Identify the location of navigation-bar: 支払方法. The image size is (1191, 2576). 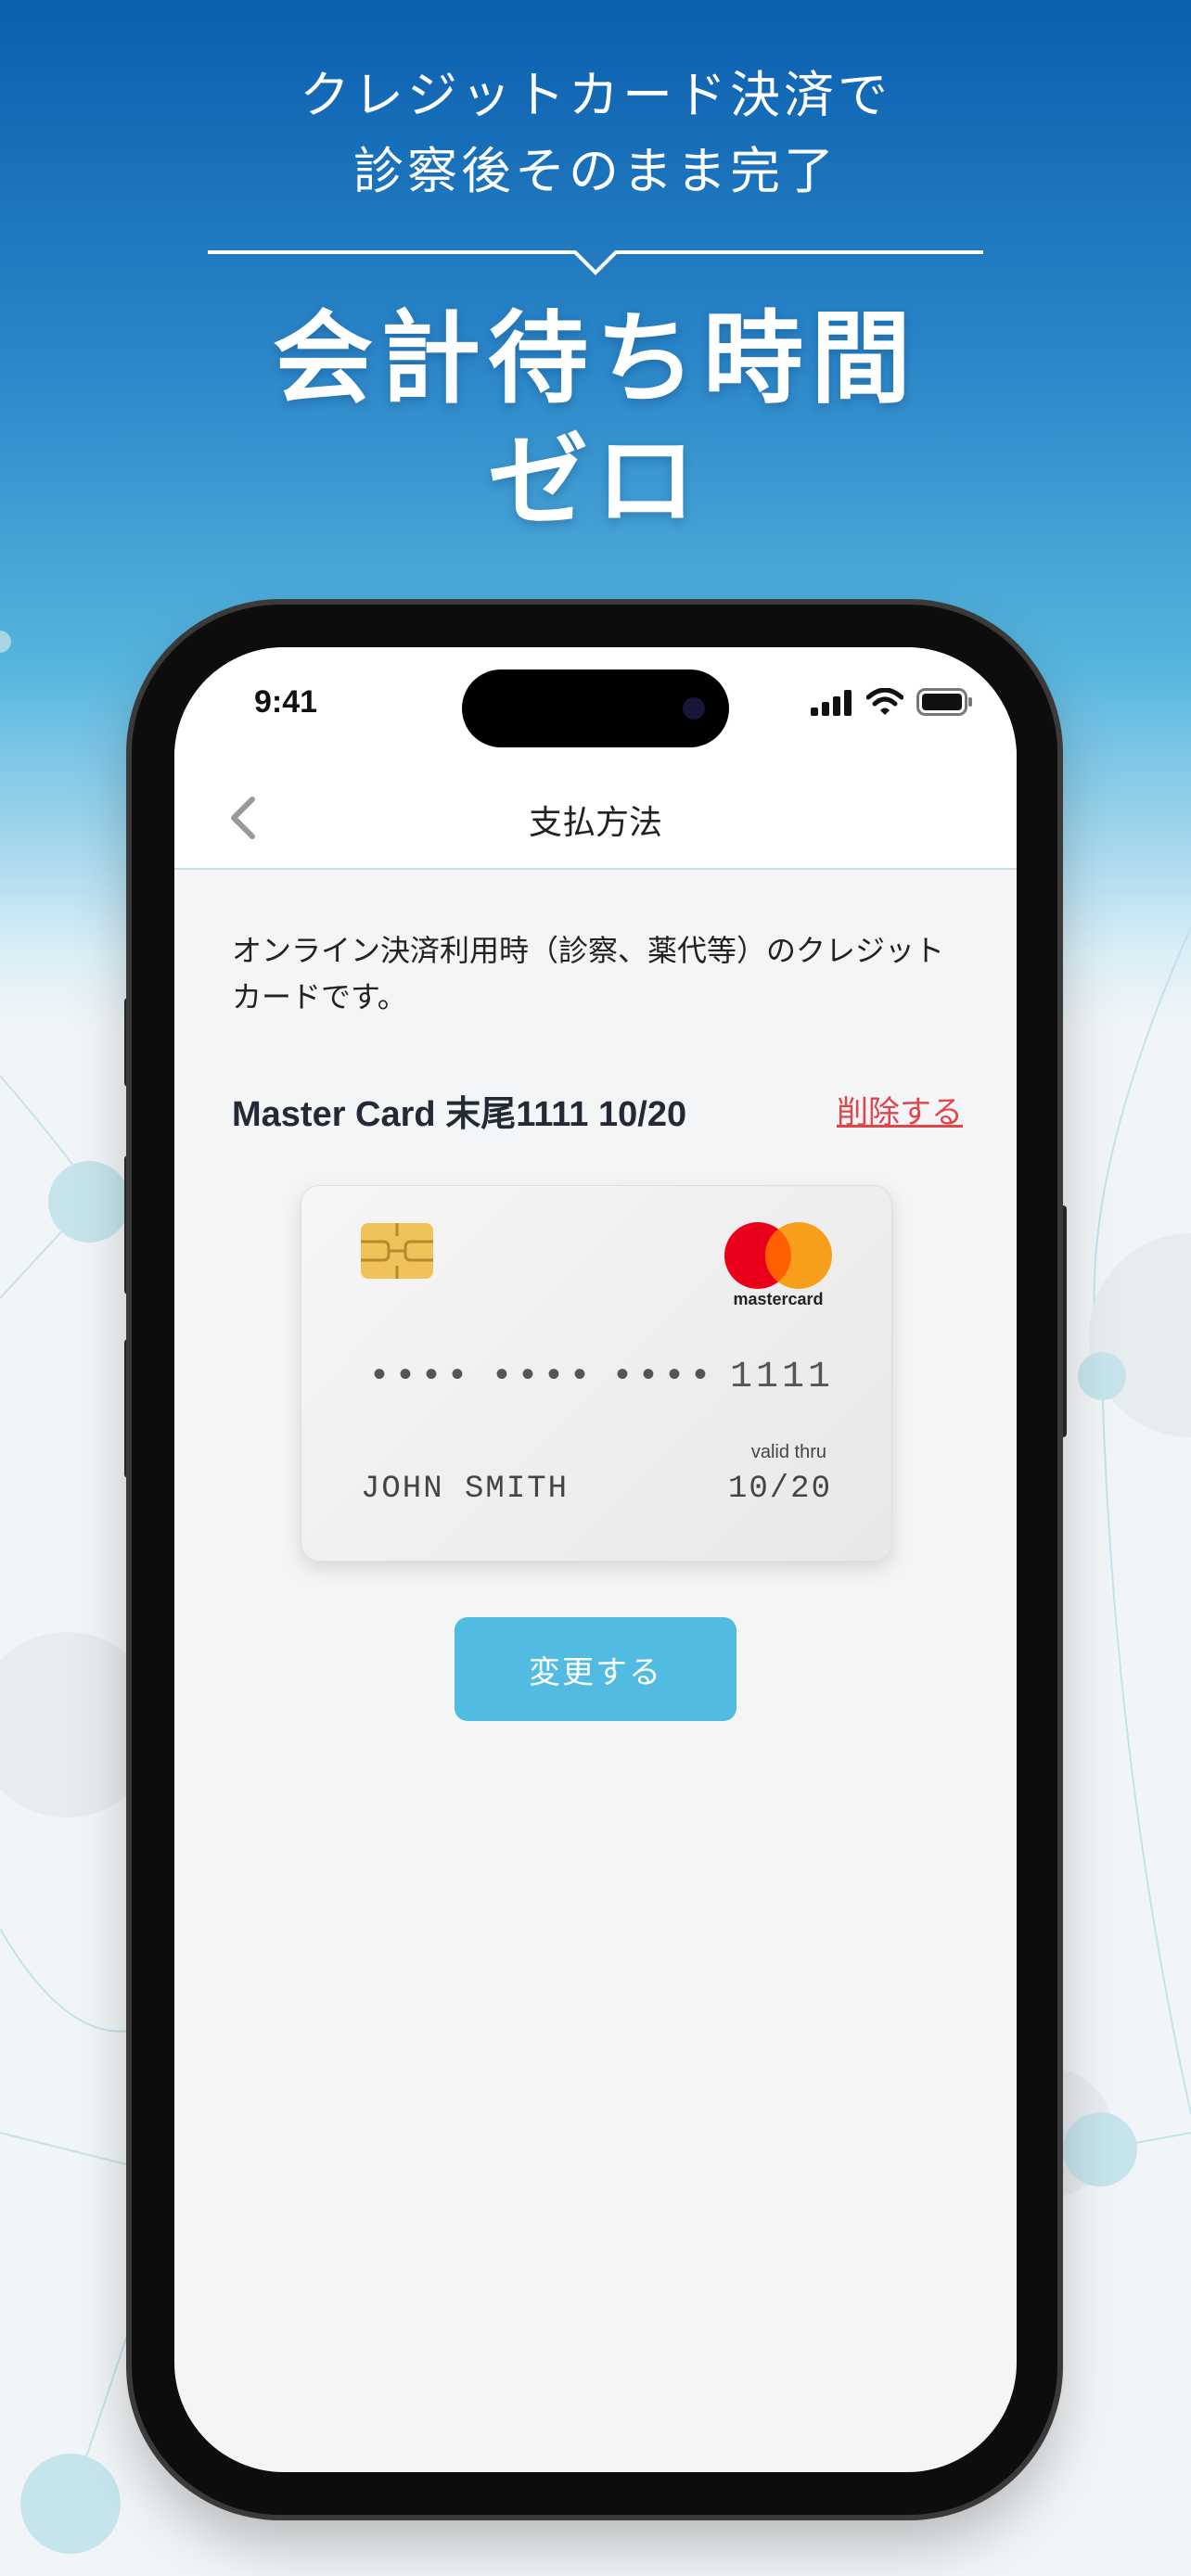
(595, 819).